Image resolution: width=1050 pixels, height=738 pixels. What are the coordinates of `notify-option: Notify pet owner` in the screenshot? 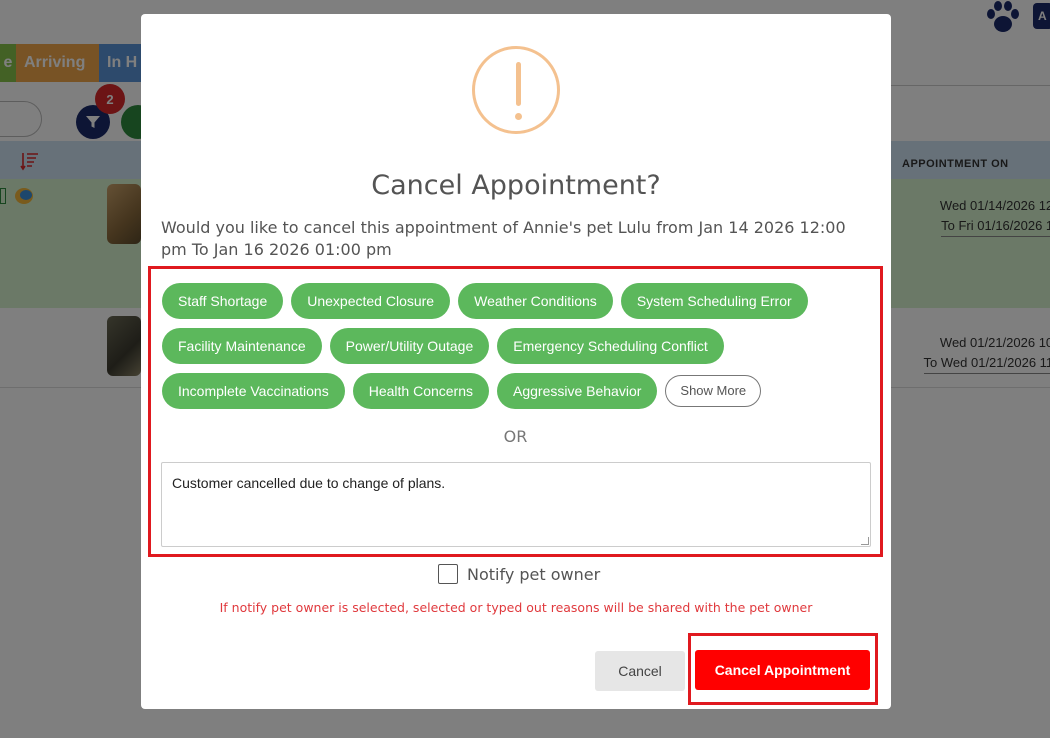 It's located at (519, 574).